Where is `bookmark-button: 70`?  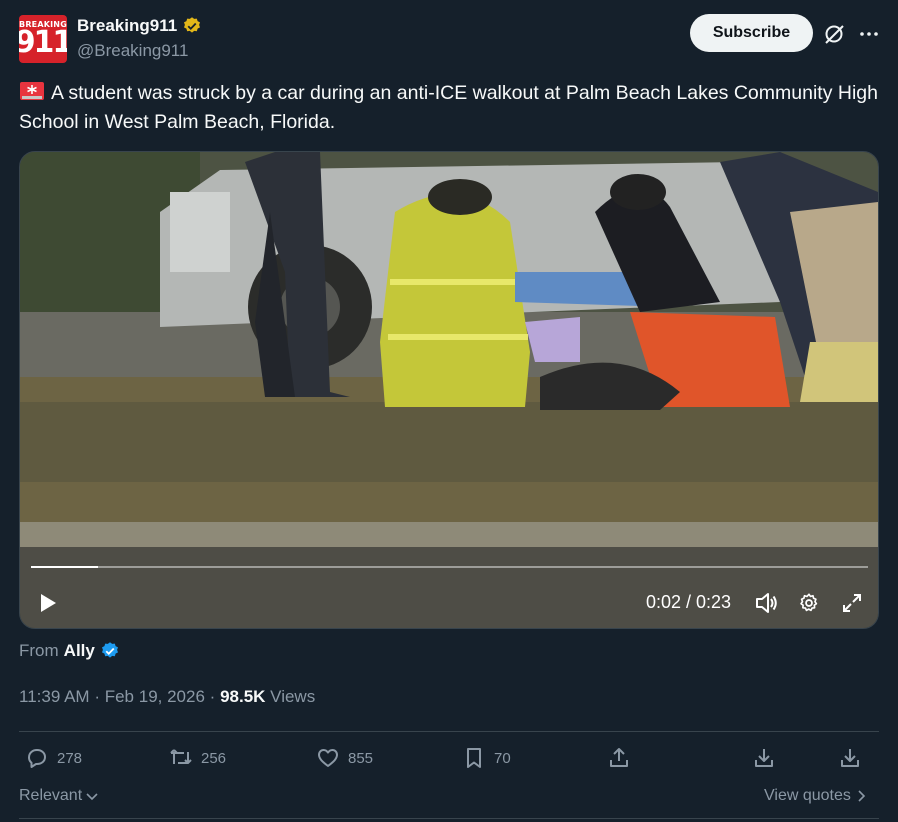
bookmark-button: 70 is located at coordinates (486, 758).